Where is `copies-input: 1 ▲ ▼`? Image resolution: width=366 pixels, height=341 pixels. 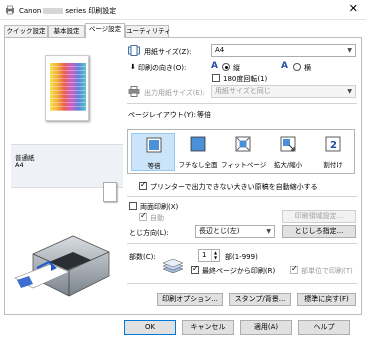
copies-input: 1 ▲ ▼ is located at coordinates (209, 255).